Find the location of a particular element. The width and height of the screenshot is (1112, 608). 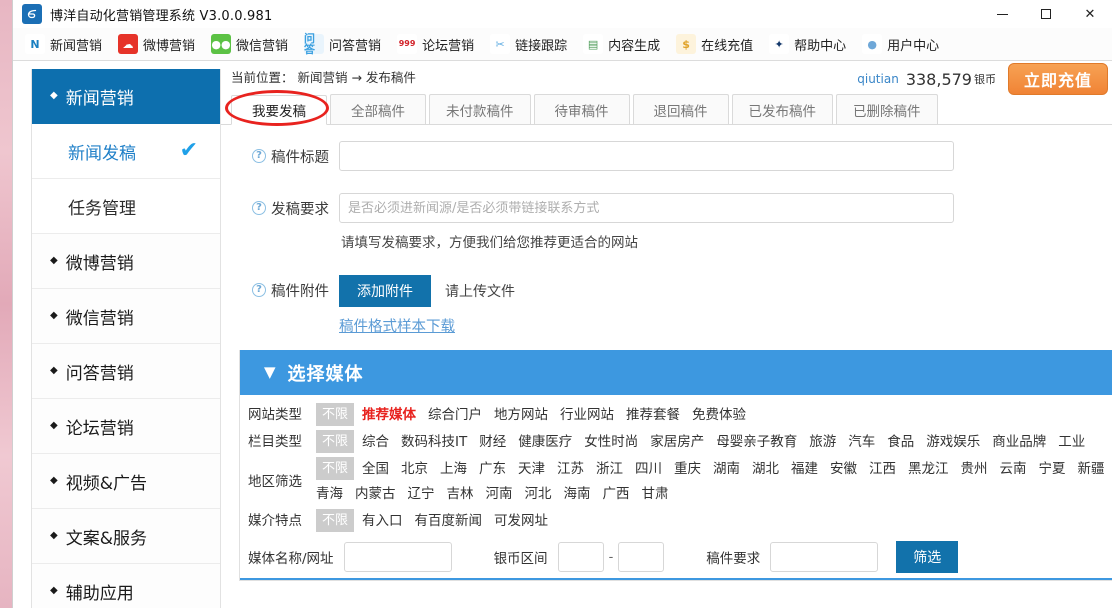

filter-option-1-10: 游戏娱乐 is located at coordinates (953, 442).